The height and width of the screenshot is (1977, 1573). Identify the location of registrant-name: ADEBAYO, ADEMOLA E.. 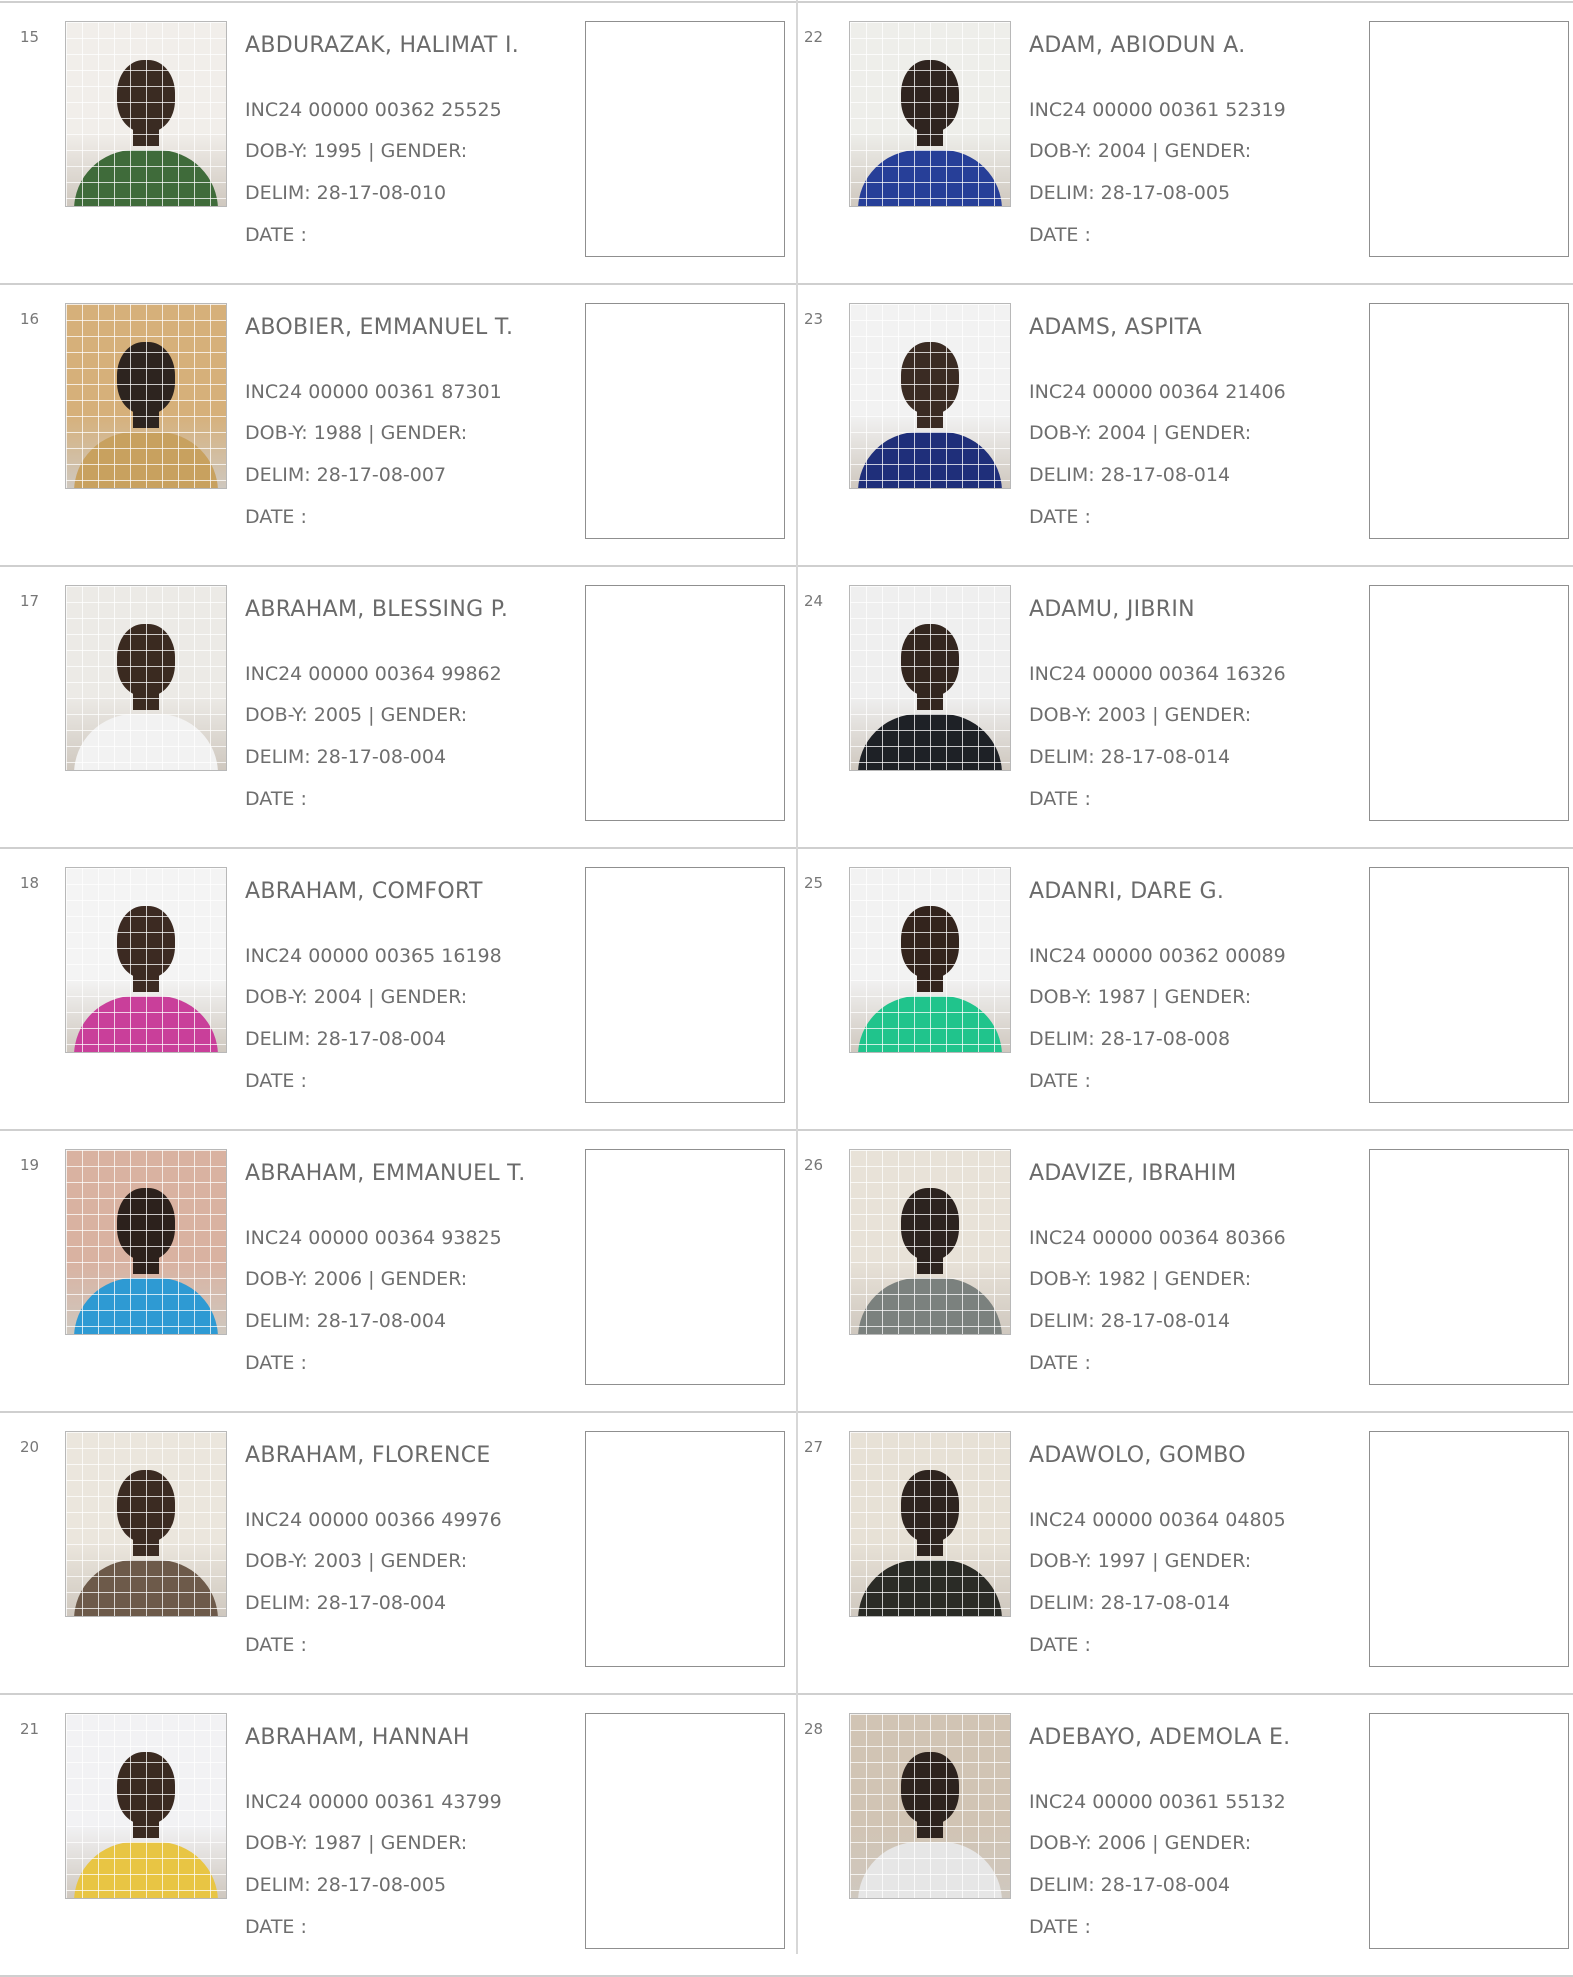
(1160, 1737).